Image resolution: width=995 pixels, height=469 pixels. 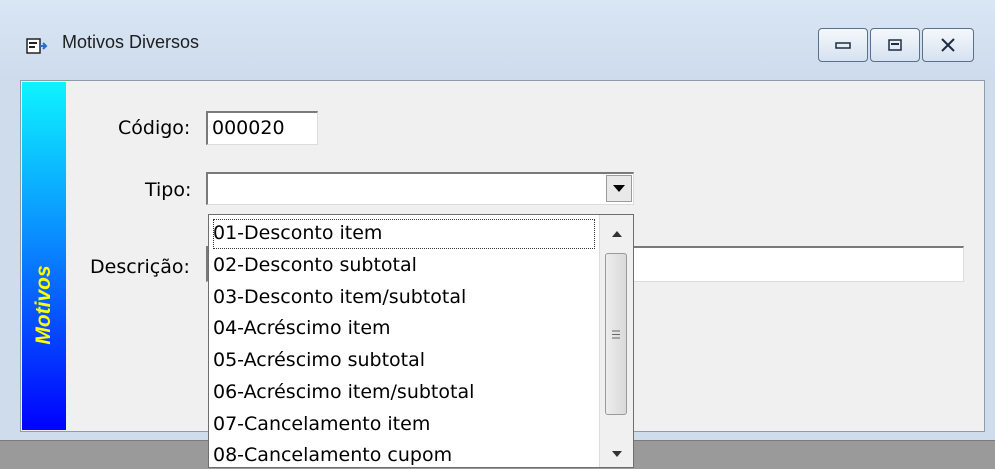 I want to click on codigo-label: Código:, so click(x=154, y=128).